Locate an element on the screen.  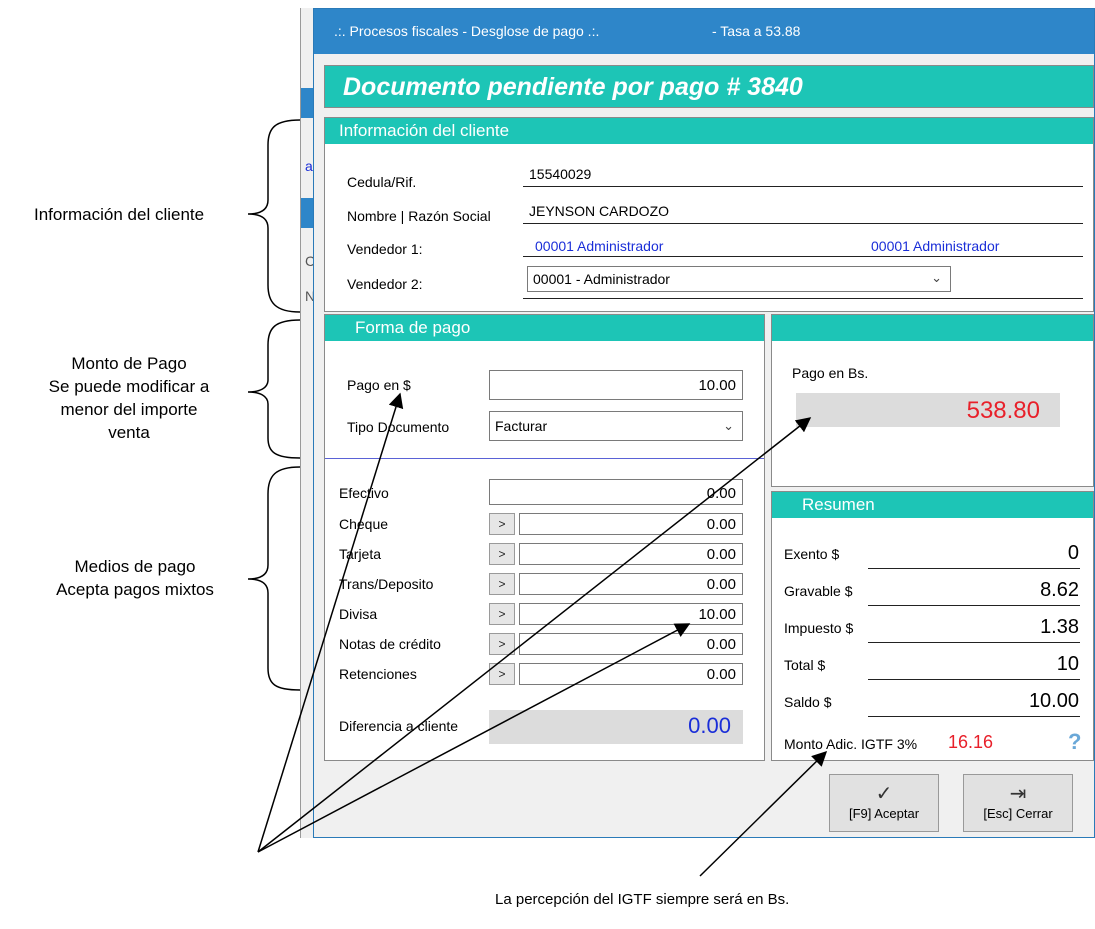
brace-medios is located at coordinates (274, 578).